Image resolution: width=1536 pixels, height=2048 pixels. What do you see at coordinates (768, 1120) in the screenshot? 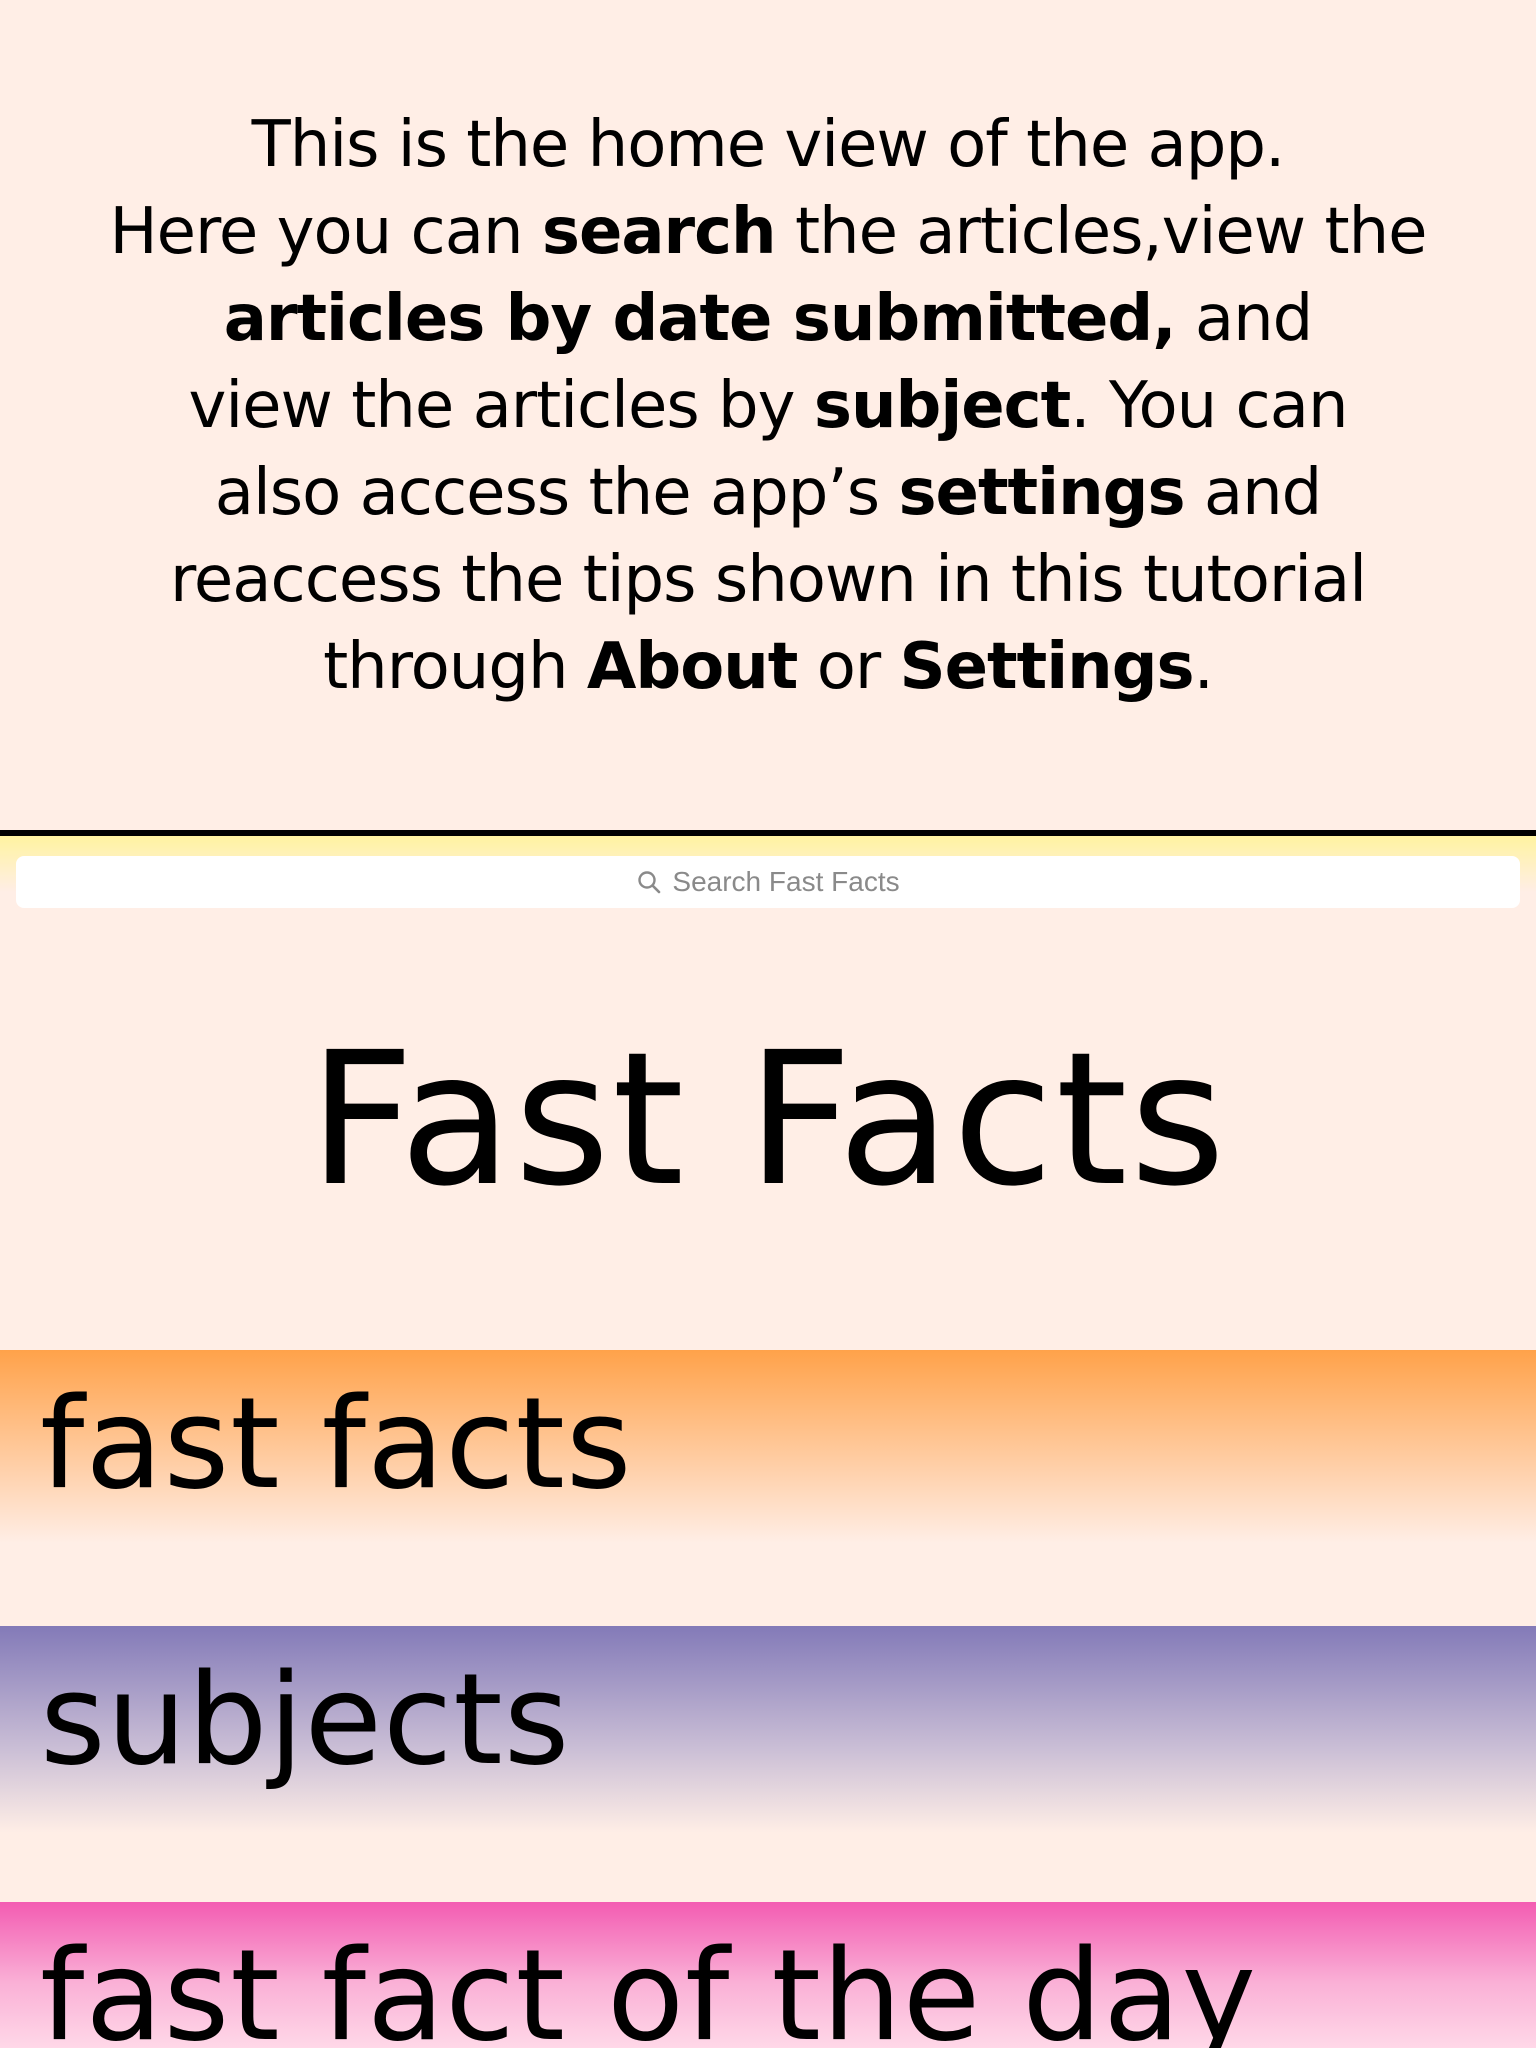
I see `app-title: Fast Facts` at bounding box center [768, 1120].